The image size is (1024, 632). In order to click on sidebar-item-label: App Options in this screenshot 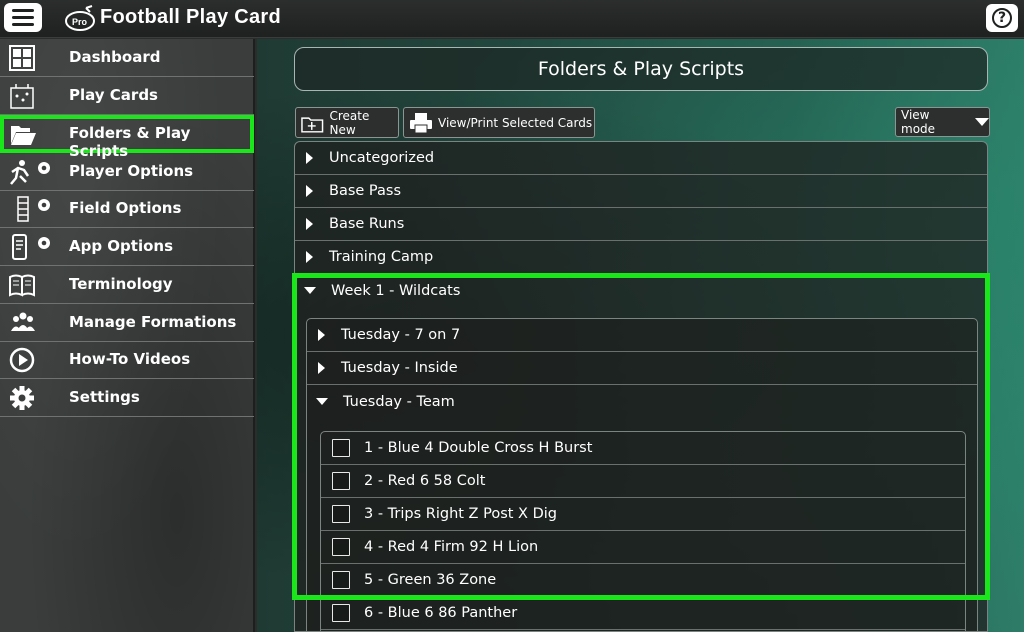, I will do `click(121, 246)`.